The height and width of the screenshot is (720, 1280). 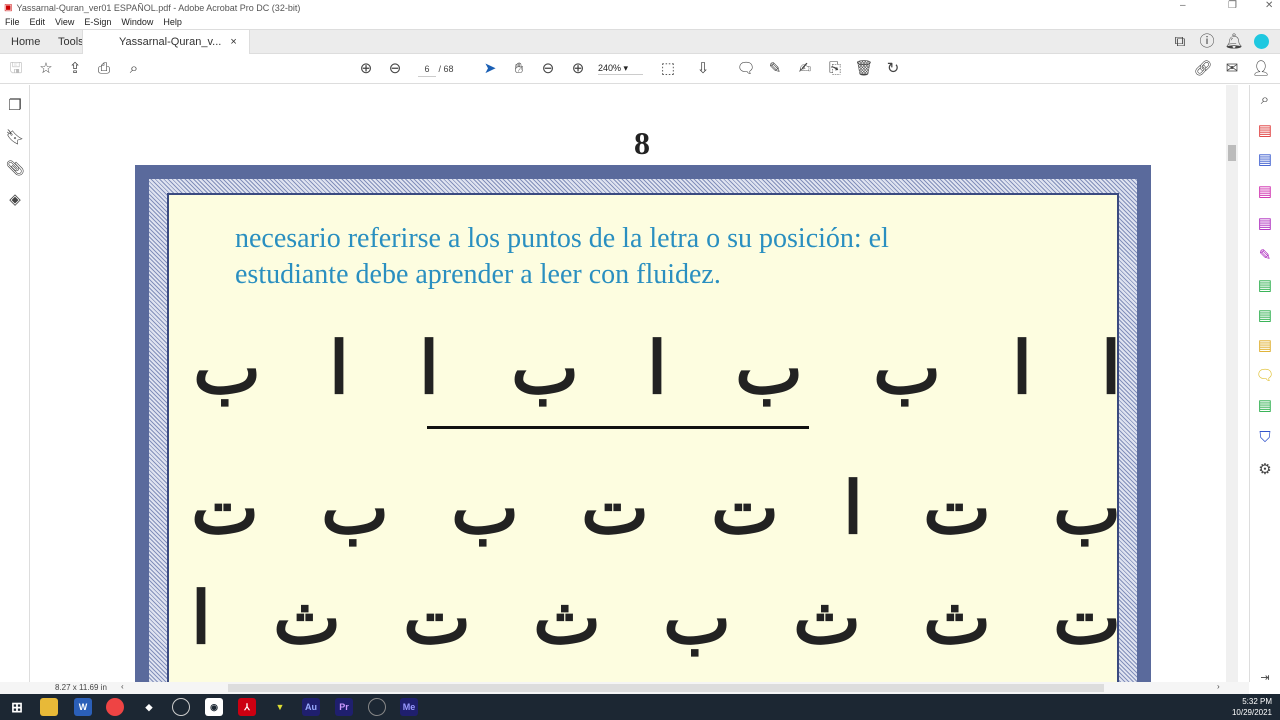 I want to click on tab-close-icon: ×, so click(x=233, y=42).